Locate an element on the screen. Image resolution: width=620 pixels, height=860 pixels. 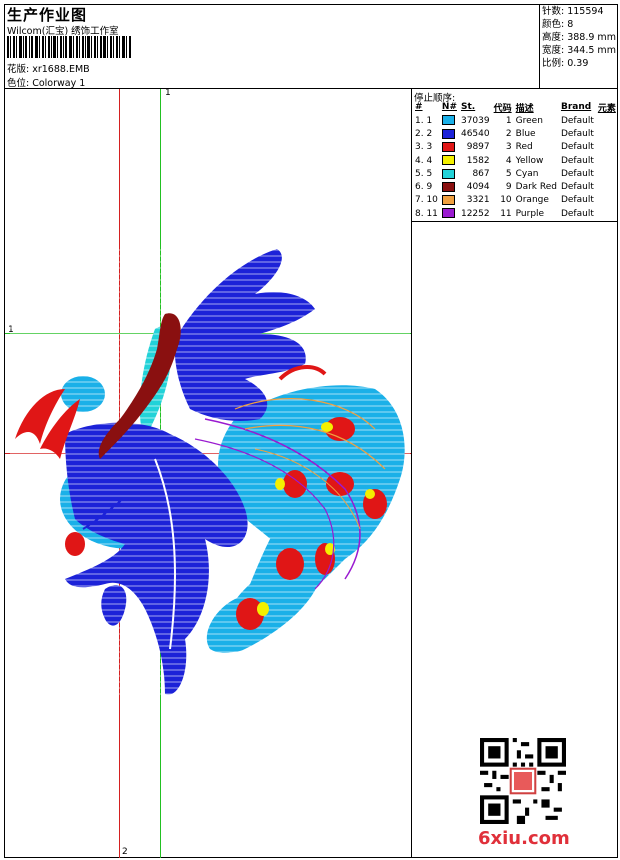
col-needle: N# is located at coordinates (449, 107).